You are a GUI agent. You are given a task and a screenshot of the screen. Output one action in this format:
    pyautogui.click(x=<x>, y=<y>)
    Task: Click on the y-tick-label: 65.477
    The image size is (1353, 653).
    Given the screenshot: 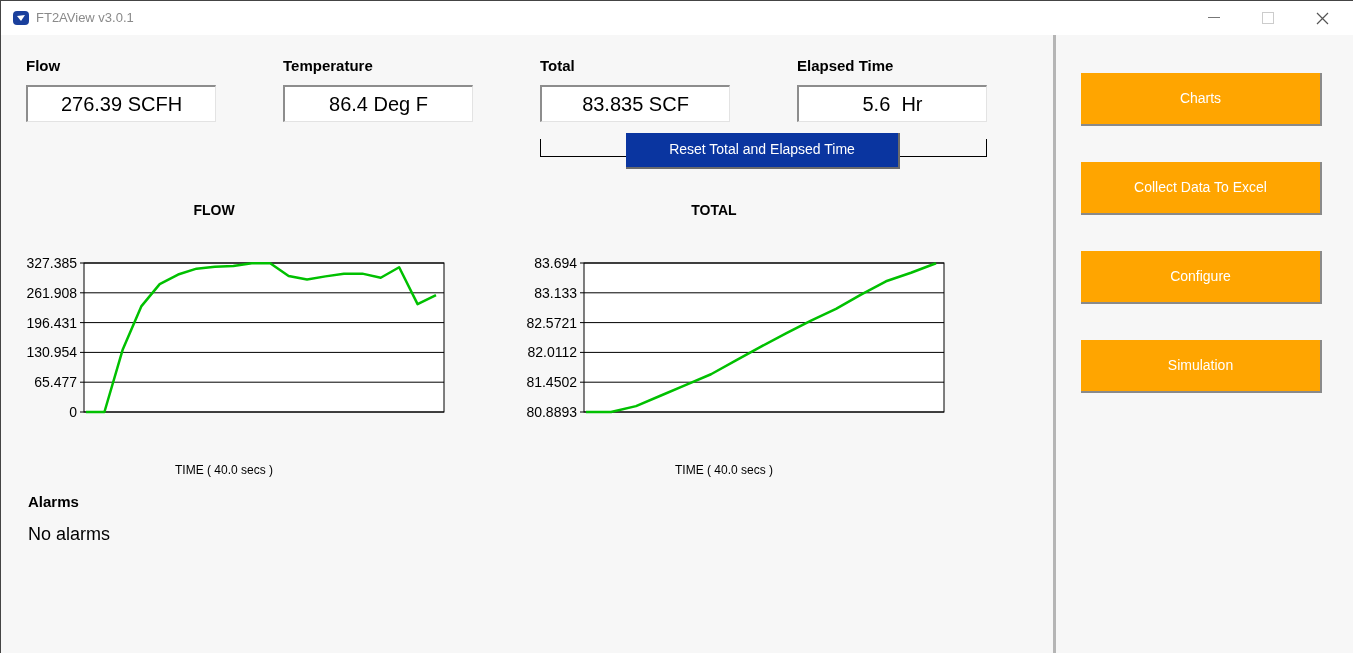 What is the action you would take?
    pyautogui.click(x=56, y=381)
    